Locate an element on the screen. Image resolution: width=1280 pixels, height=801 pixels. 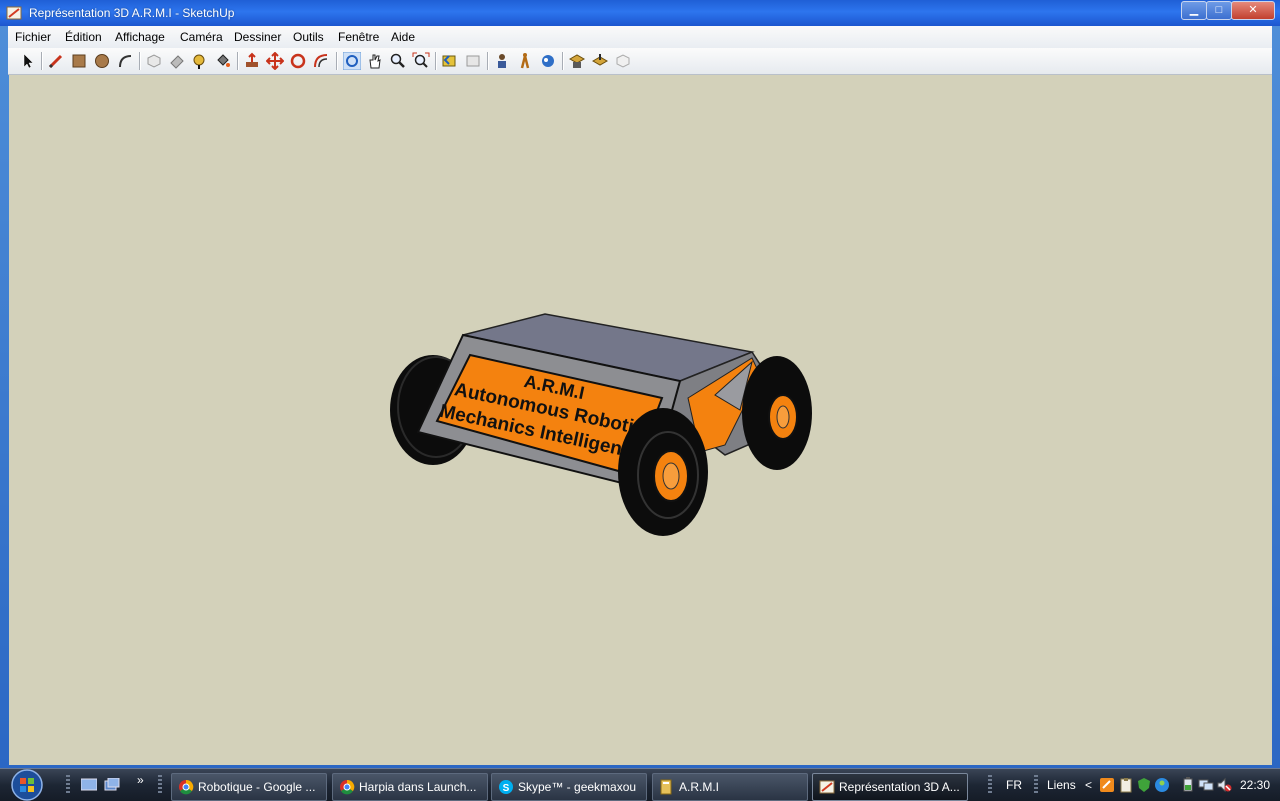
orbit-icon is located at coordinates (352, 61).